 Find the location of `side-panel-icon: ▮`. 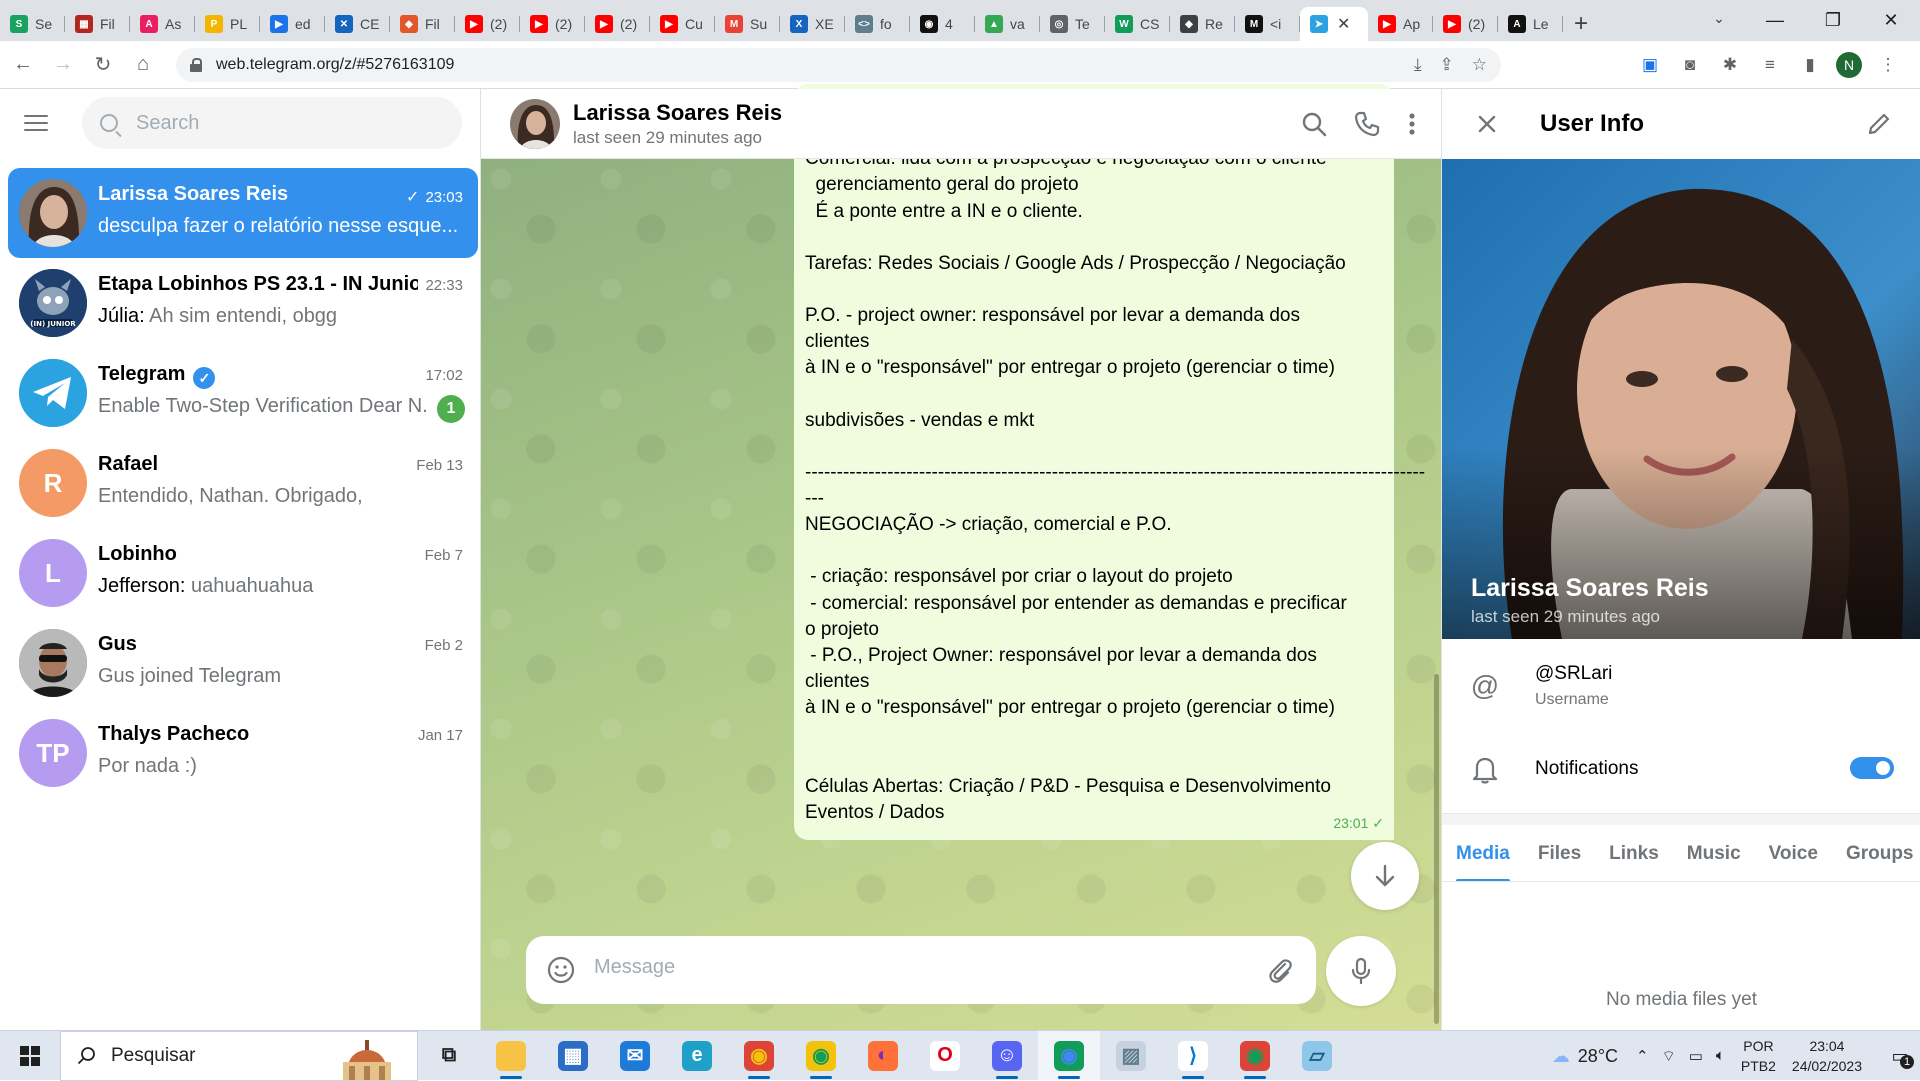

side-panel-icon: ▮ is located at coordinates (1810, 65).